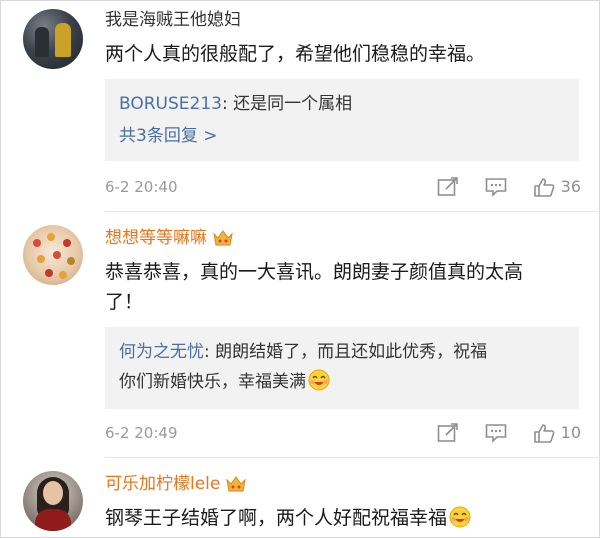  Describe the element at coordinates (295, 54) in the screenshot. I see `comment-text: 两个人真的很般配了，希望他们稳稳的幸福。` at that location.